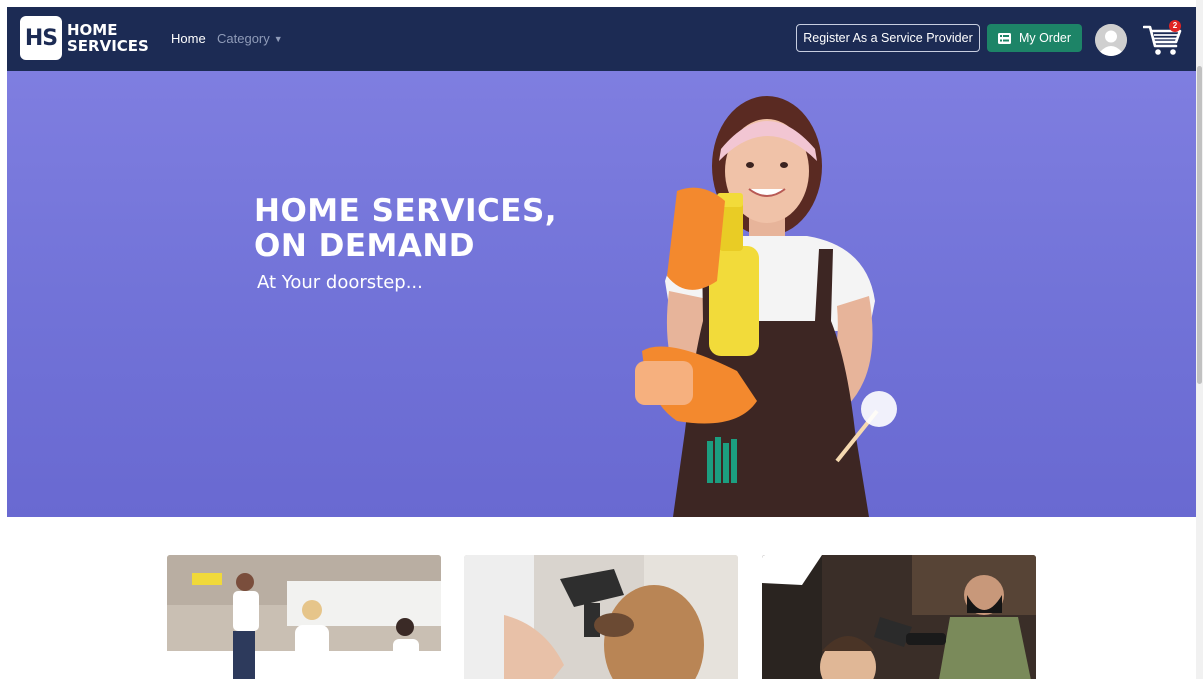  I want to click on scrollbar-thumb, so click(1199, 225).